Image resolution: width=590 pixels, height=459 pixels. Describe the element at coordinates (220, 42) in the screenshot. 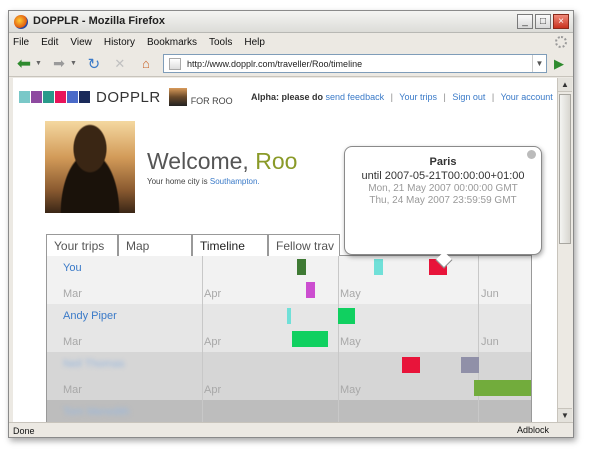

I see `menu-tools: Tools` at that location.